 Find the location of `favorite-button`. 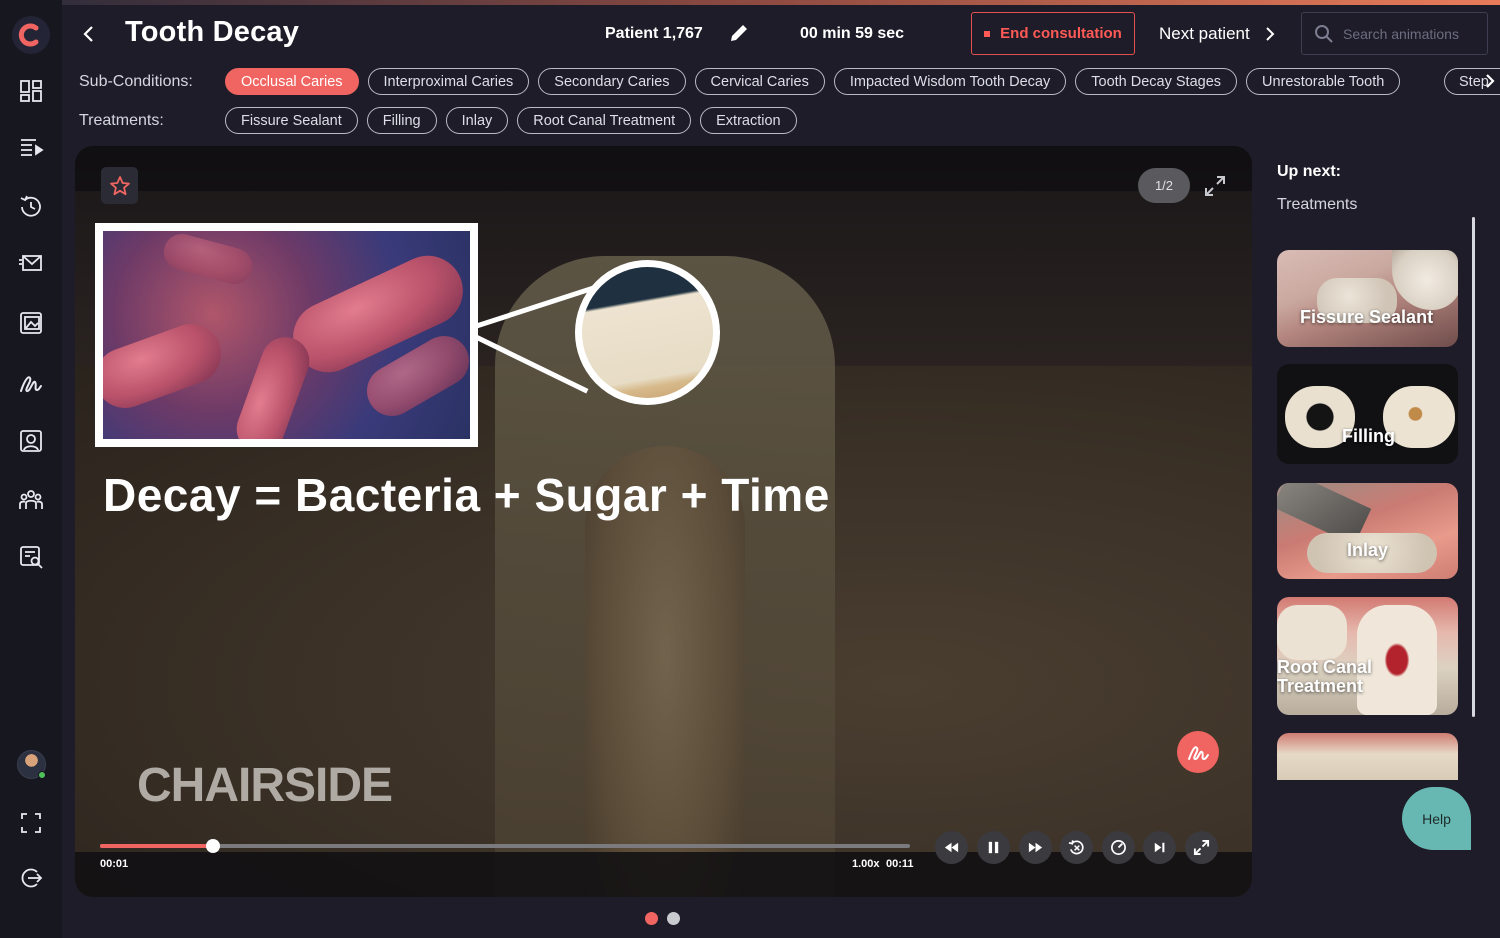

favorite-button is located at coordinates (119, 185).